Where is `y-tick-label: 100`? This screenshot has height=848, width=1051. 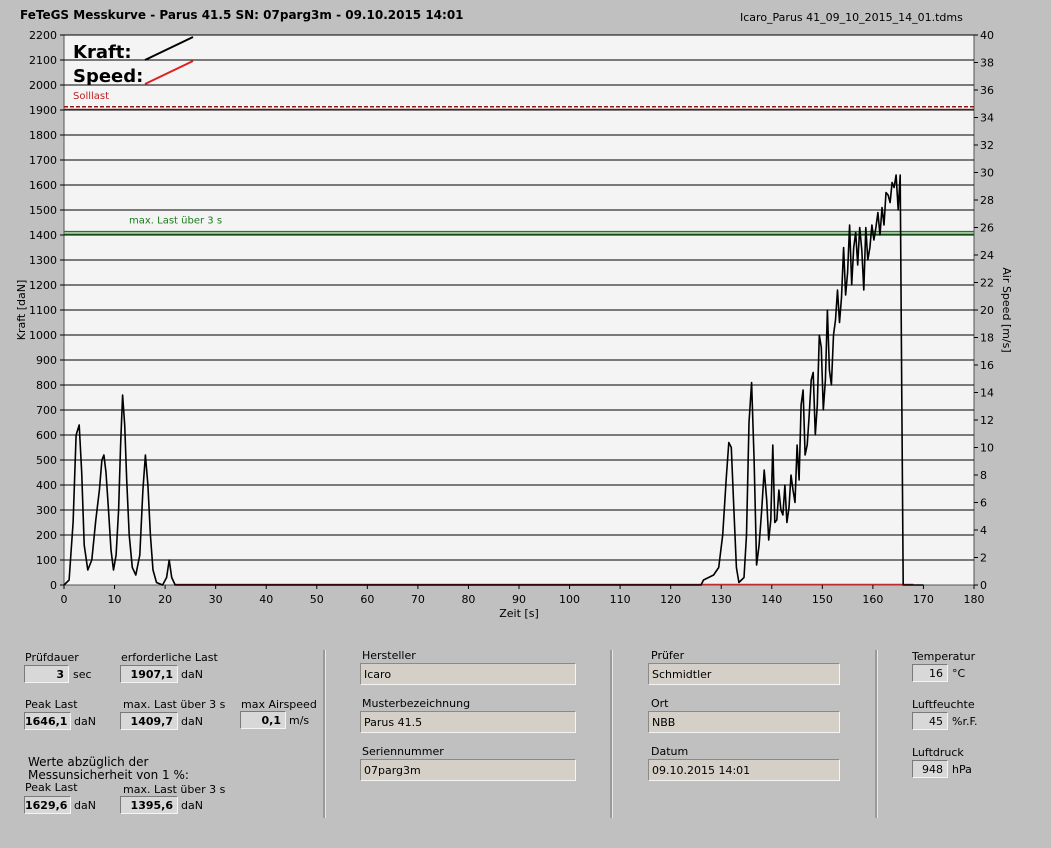
y-tick-label: 100 is located at coordinates (46, 560).